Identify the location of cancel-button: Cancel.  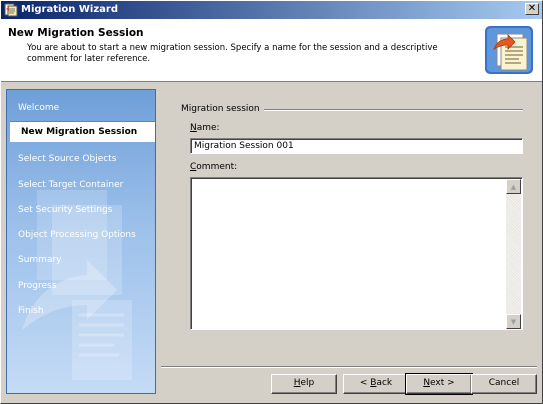
(504, 384).